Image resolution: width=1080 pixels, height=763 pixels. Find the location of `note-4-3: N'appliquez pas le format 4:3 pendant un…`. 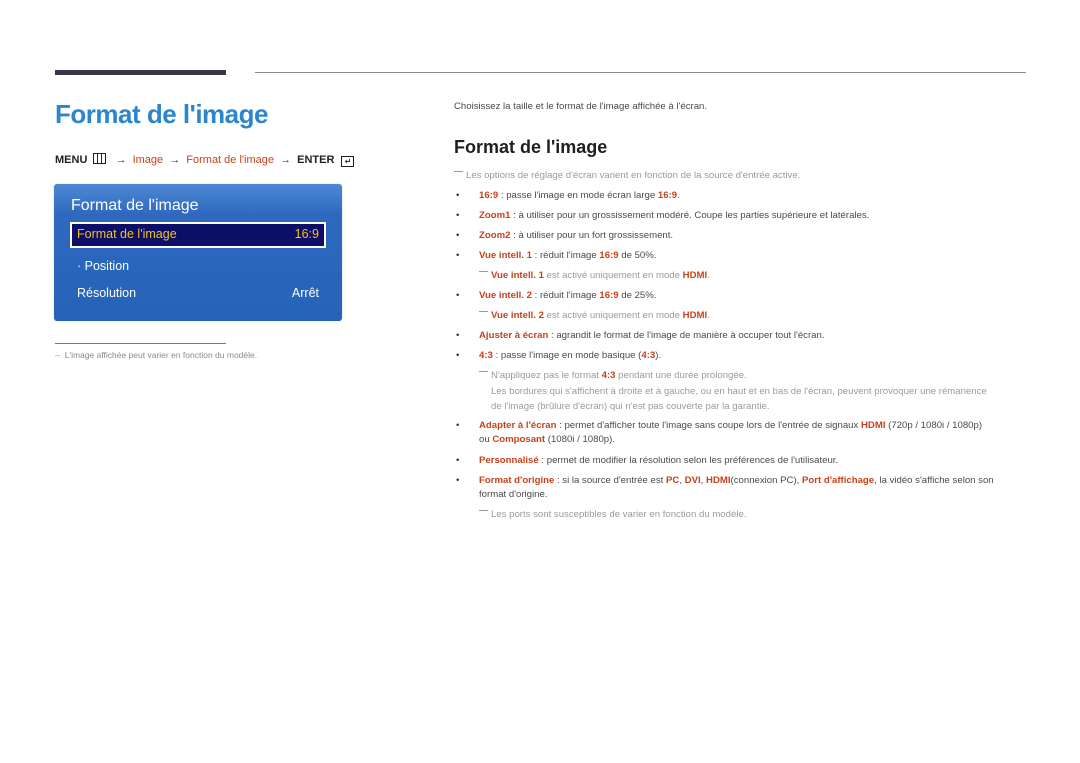

note-4-3: N'appliquez pas le format 4:3 pendant un… is located at coordinates (613, 375).